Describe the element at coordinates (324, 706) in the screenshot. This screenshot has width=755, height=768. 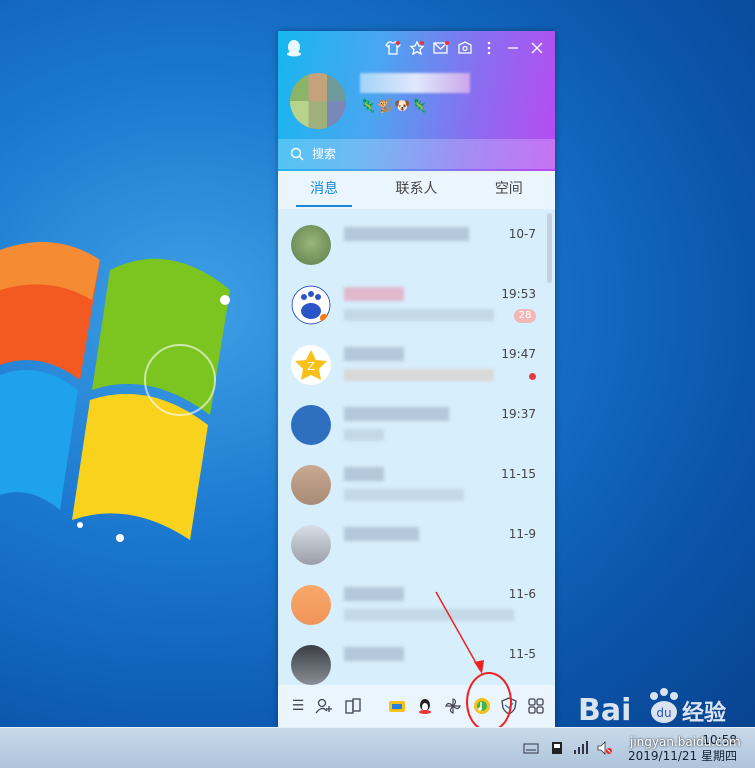
I see `add-contact-icon` at that location.